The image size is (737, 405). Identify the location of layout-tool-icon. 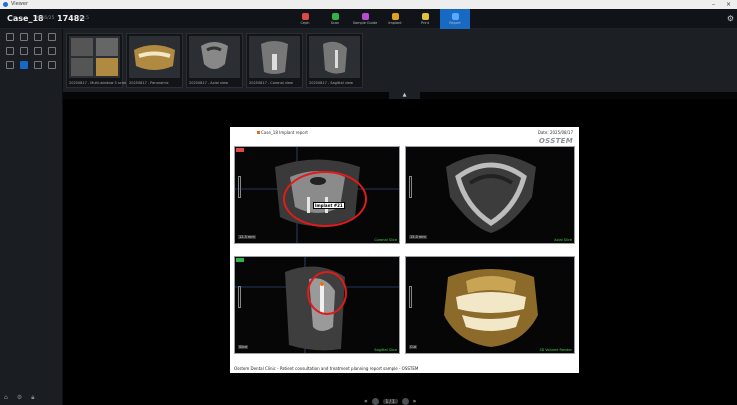
(38, 37).